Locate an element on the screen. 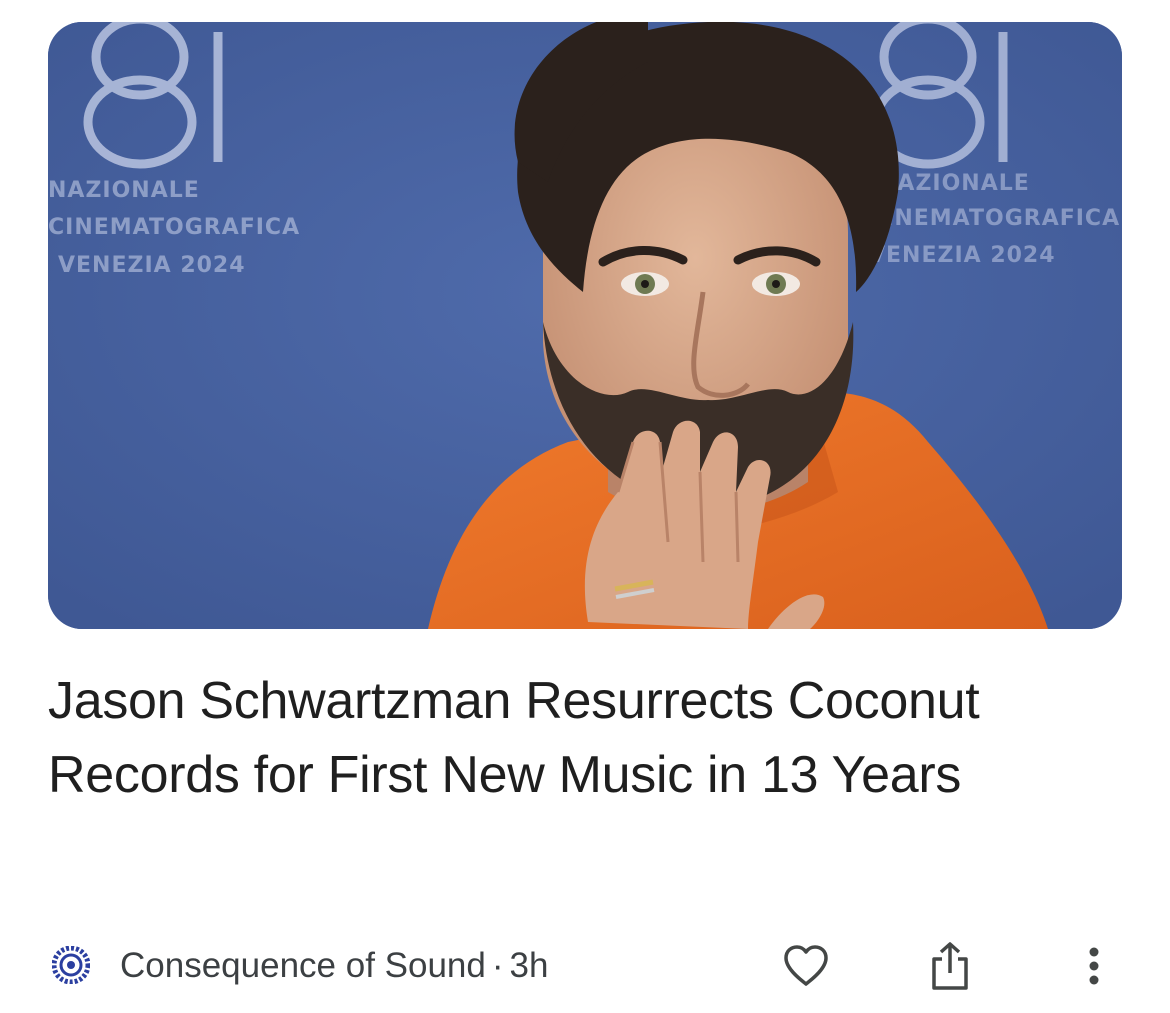 Image resolution: width=1170 pixels, height=1013 pixels. backdrop-text-left-2: CINEMATOGRAFICA is located at coordinates (174, 227).